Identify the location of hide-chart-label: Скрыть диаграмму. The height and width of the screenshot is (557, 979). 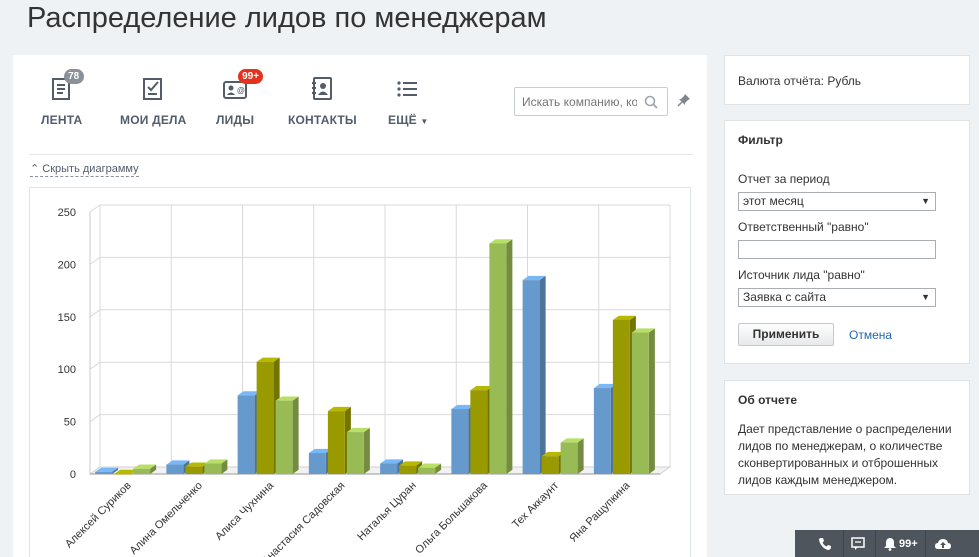
(90, 169).